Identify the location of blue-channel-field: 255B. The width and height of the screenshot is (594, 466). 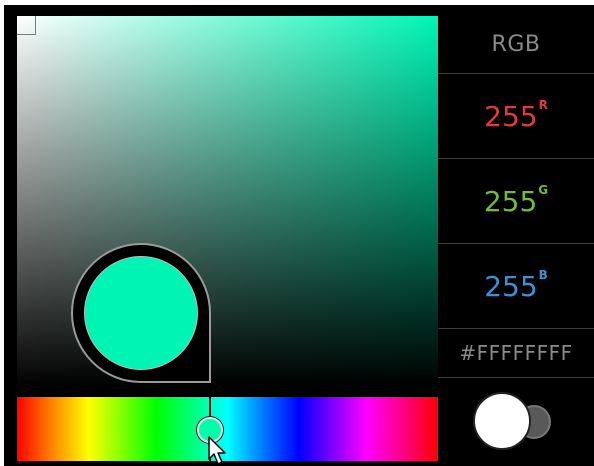
(516, 285).